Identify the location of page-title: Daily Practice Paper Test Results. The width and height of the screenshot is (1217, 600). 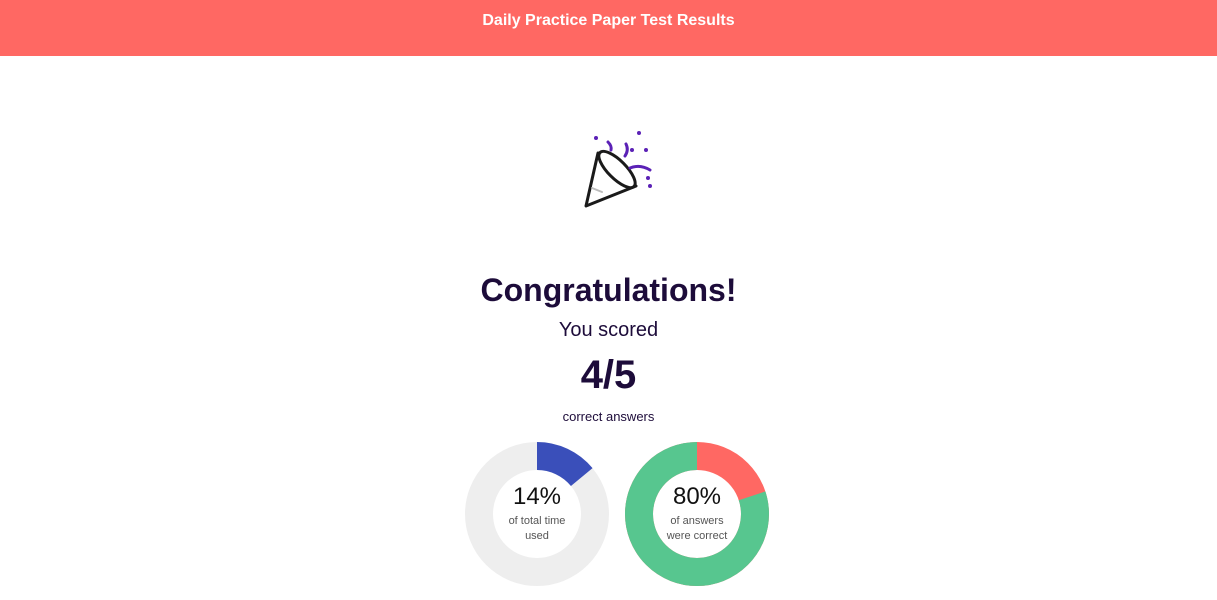
(608, 20).